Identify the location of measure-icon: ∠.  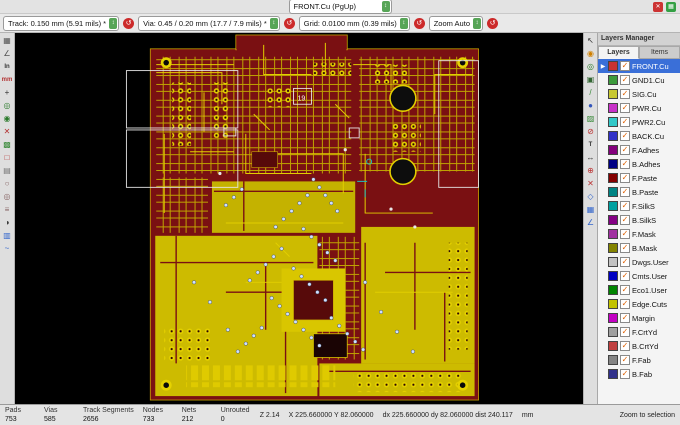
(591, 223).